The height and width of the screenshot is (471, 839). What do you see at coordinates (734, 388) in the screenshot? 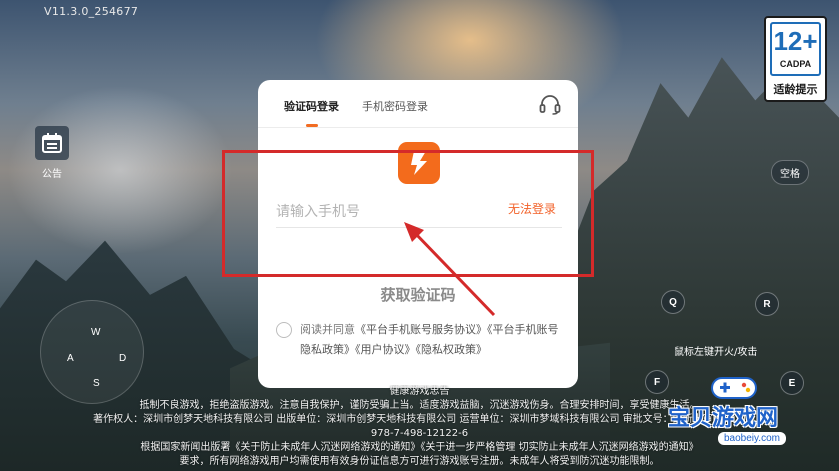
I see `gamepad-icon` at bounding box center [734, 388].